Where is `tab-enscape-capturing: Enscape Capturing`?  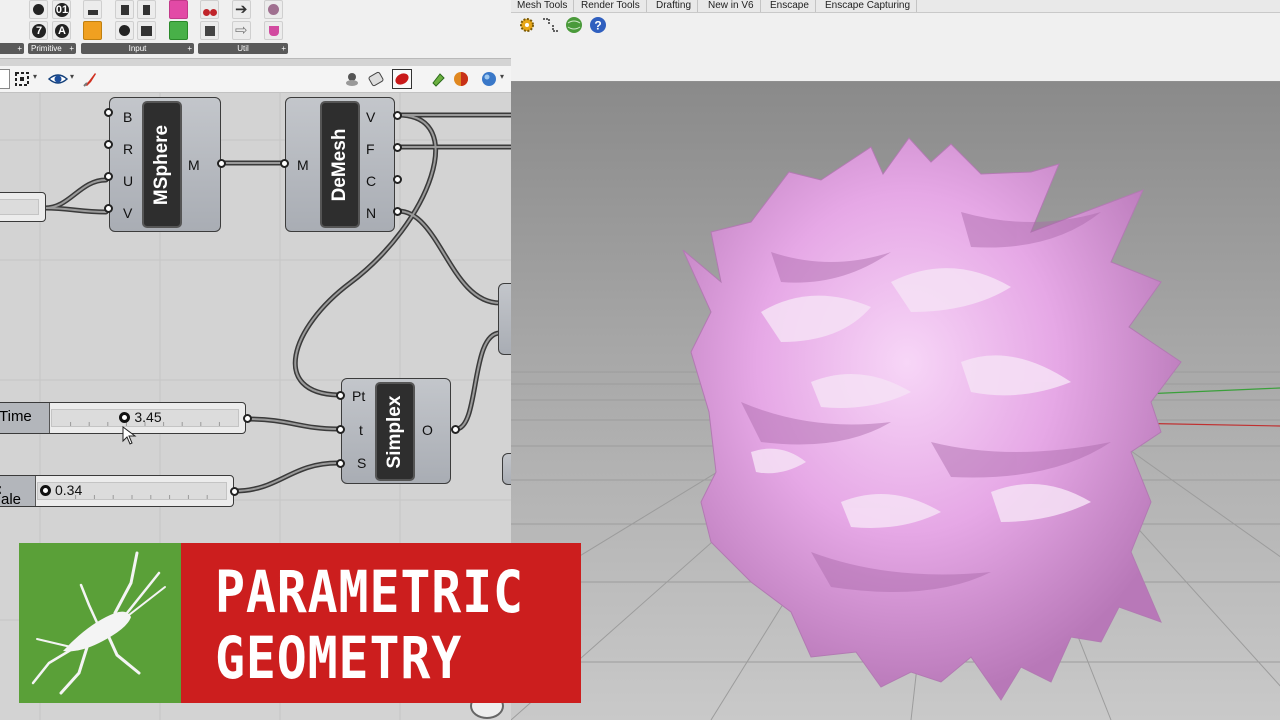 tab-enscape-capturing: Enscape Capturing is located at coordinates (868, 6).